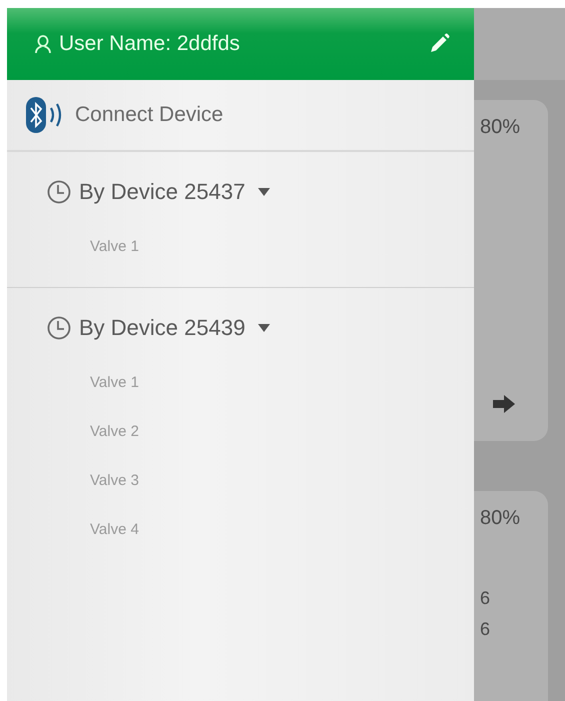 This screenshot has width=565, height=701. Describe the element at coordinates (142, 328) in the screenshot. I see `device-group-header: By Device 25439` at that location.